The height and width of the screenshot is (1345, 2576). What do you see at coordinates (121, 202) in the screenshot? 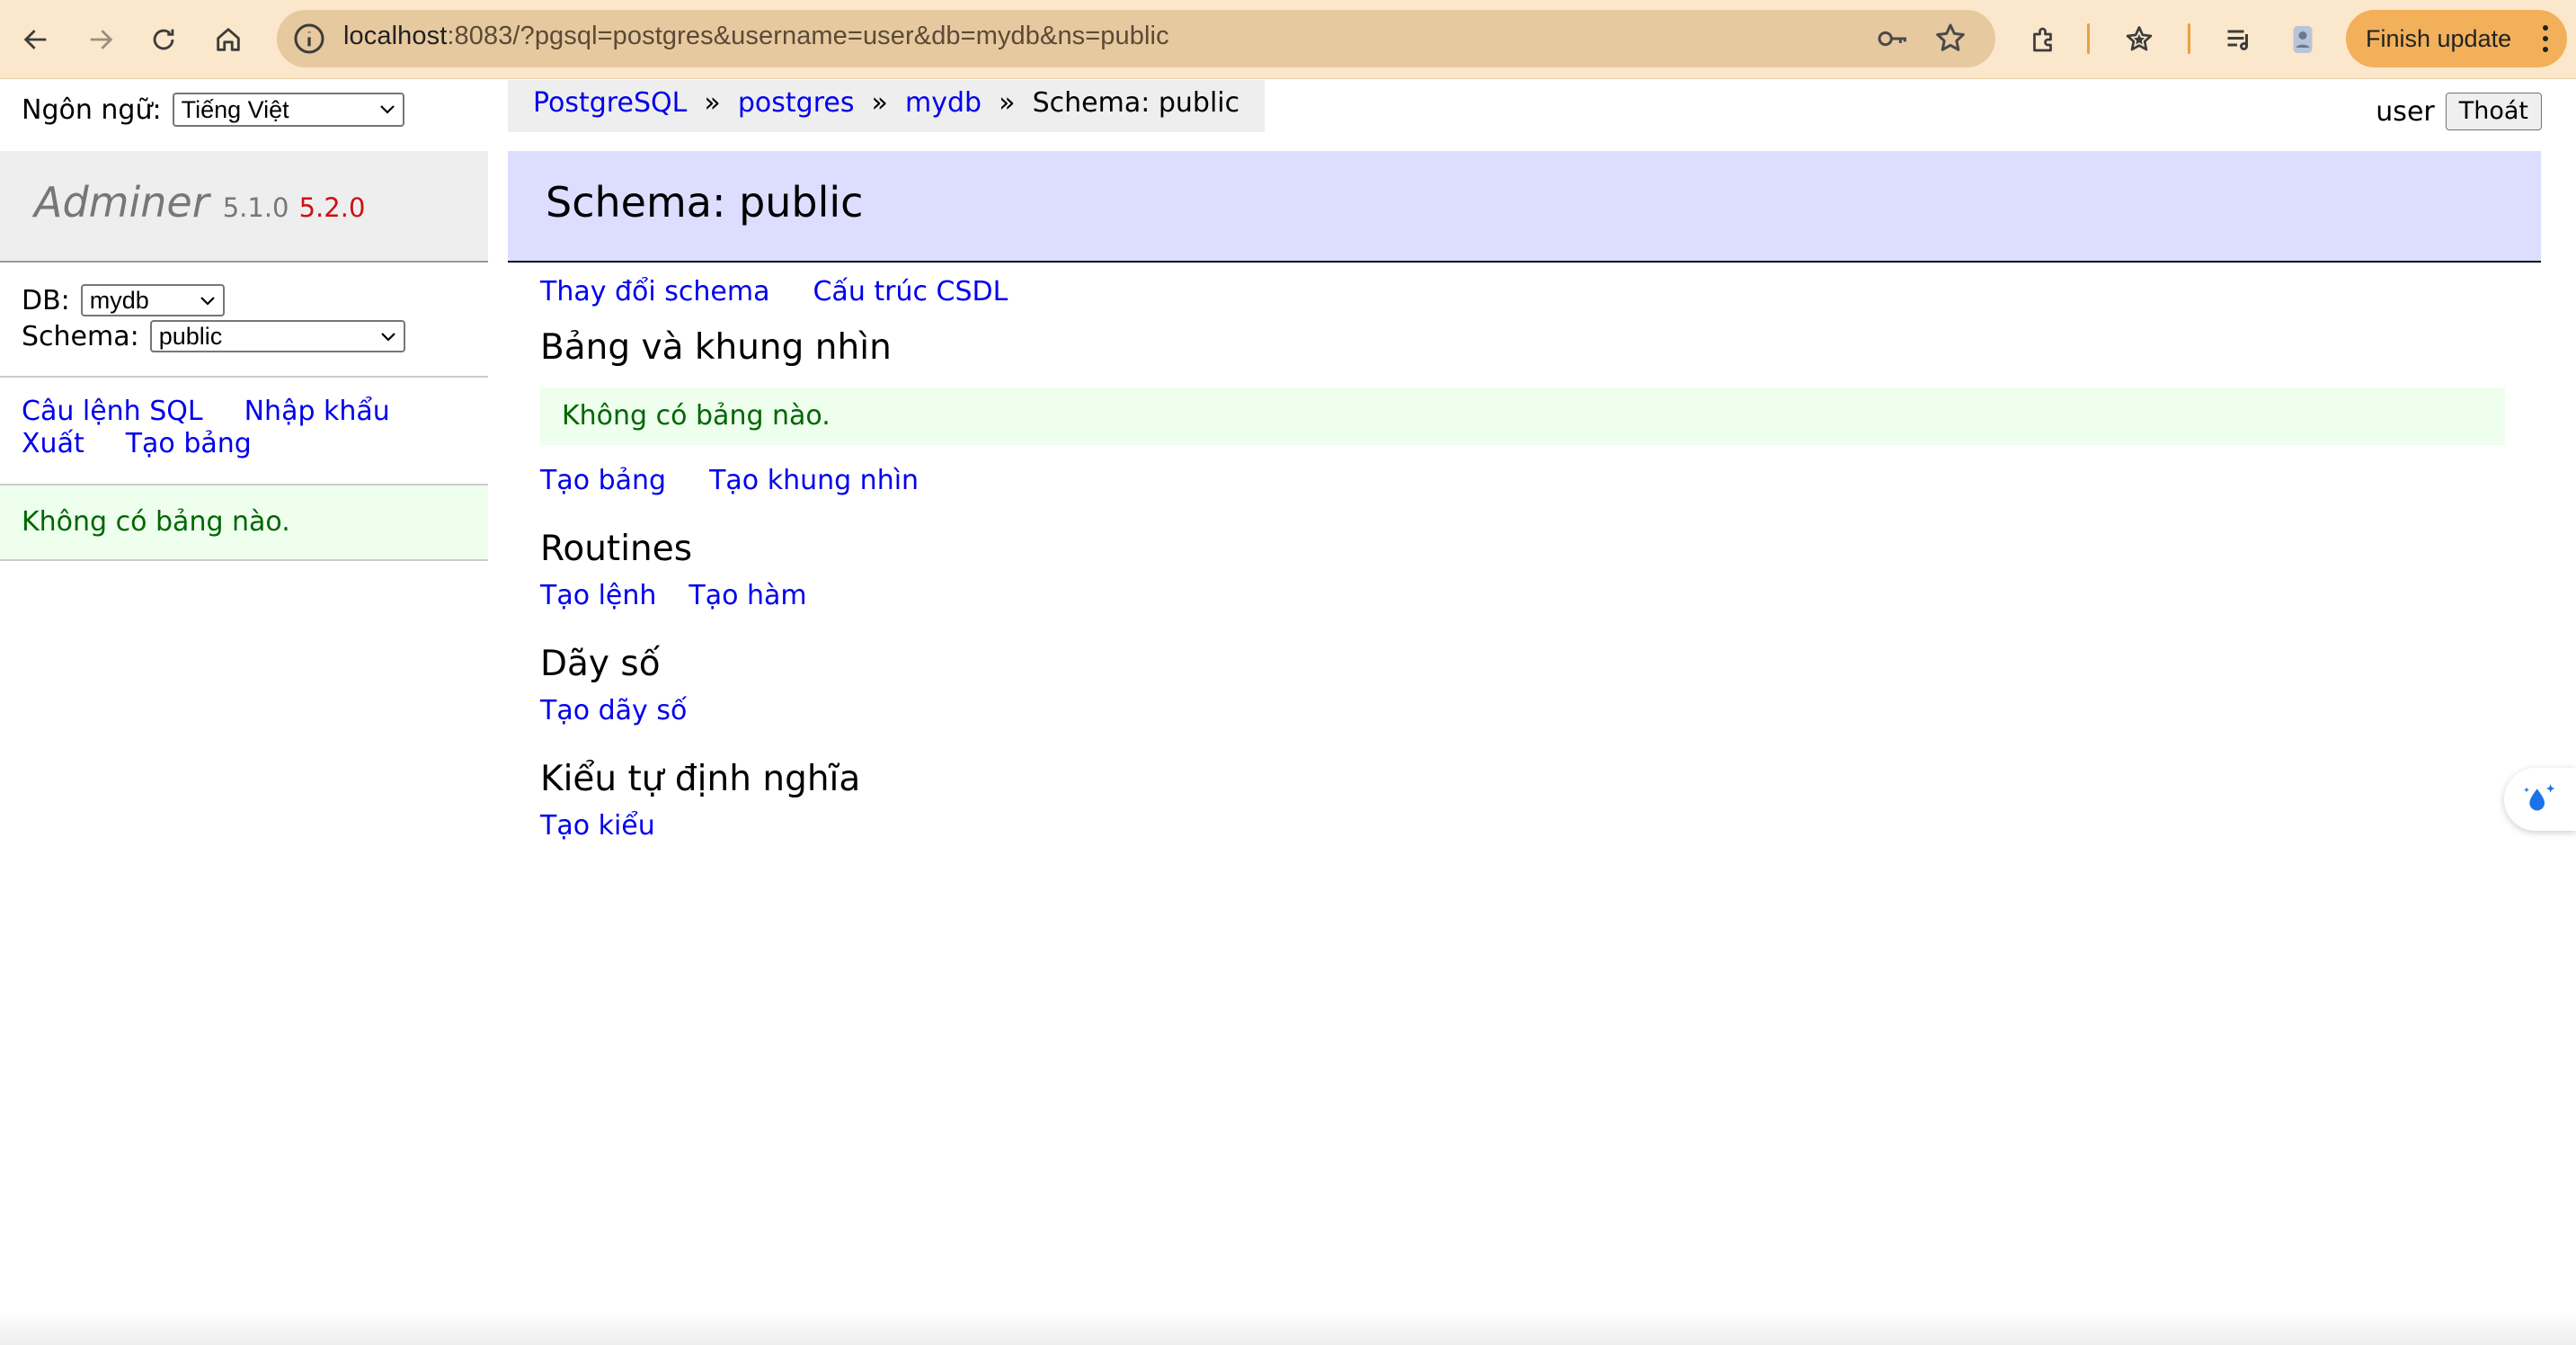
I see `adminer-logo-link: Adminer` at bounding box center [121, 202].